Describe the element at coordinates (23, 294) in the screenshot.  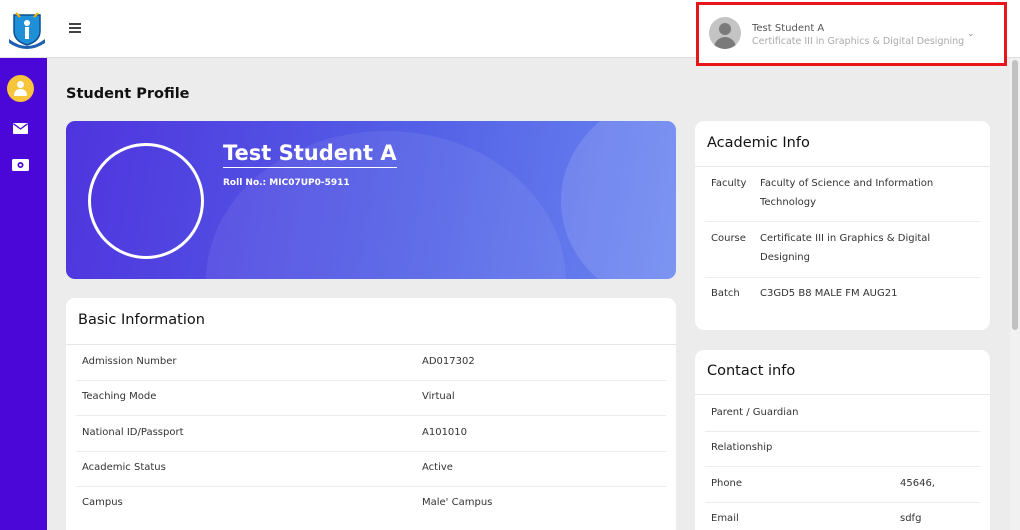
I see `sidebar` at that location.